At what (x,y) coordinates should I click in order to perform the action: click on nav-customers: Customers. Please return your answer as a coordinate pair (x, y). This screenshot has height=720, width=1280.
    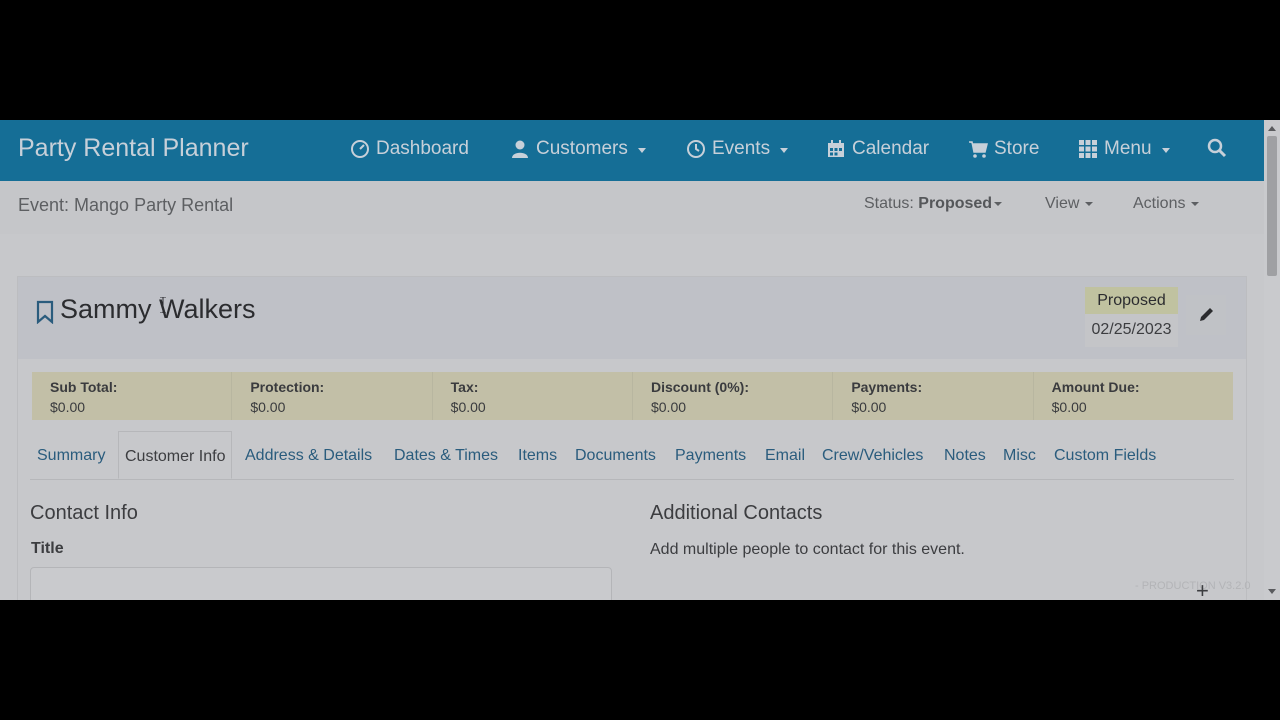
    Looking at the image, I should click on (578, 149).